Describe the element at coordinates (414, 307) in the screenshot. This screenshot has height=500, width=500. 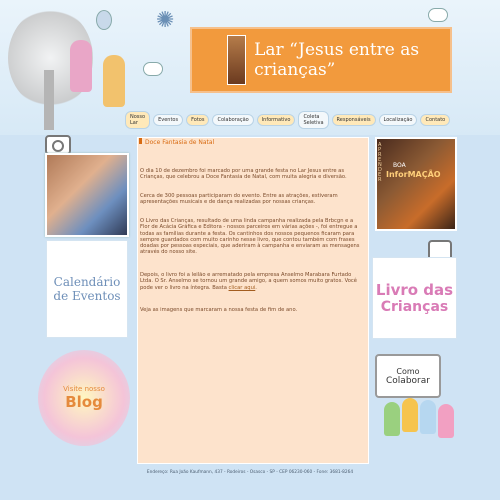
I see `livro-label-2: Crianças` at that location.